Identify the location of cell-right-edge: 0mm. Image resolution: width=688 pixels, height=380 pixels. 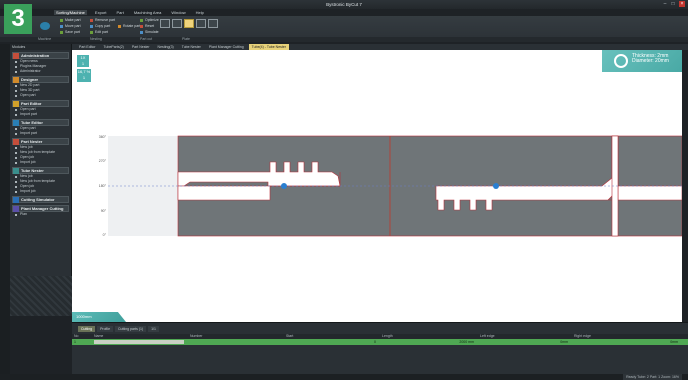
(674, 342).